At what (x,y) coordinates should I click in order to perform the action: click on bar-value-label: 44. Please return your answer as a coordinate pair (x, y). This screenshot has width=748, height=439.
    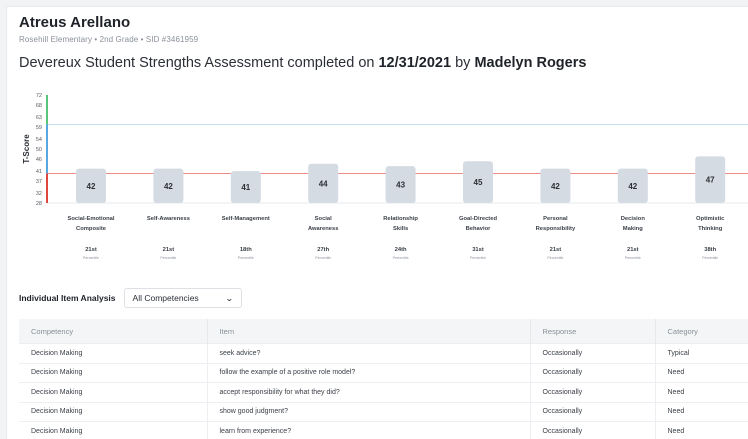
    Looking at the image, I should click on (323, 183).